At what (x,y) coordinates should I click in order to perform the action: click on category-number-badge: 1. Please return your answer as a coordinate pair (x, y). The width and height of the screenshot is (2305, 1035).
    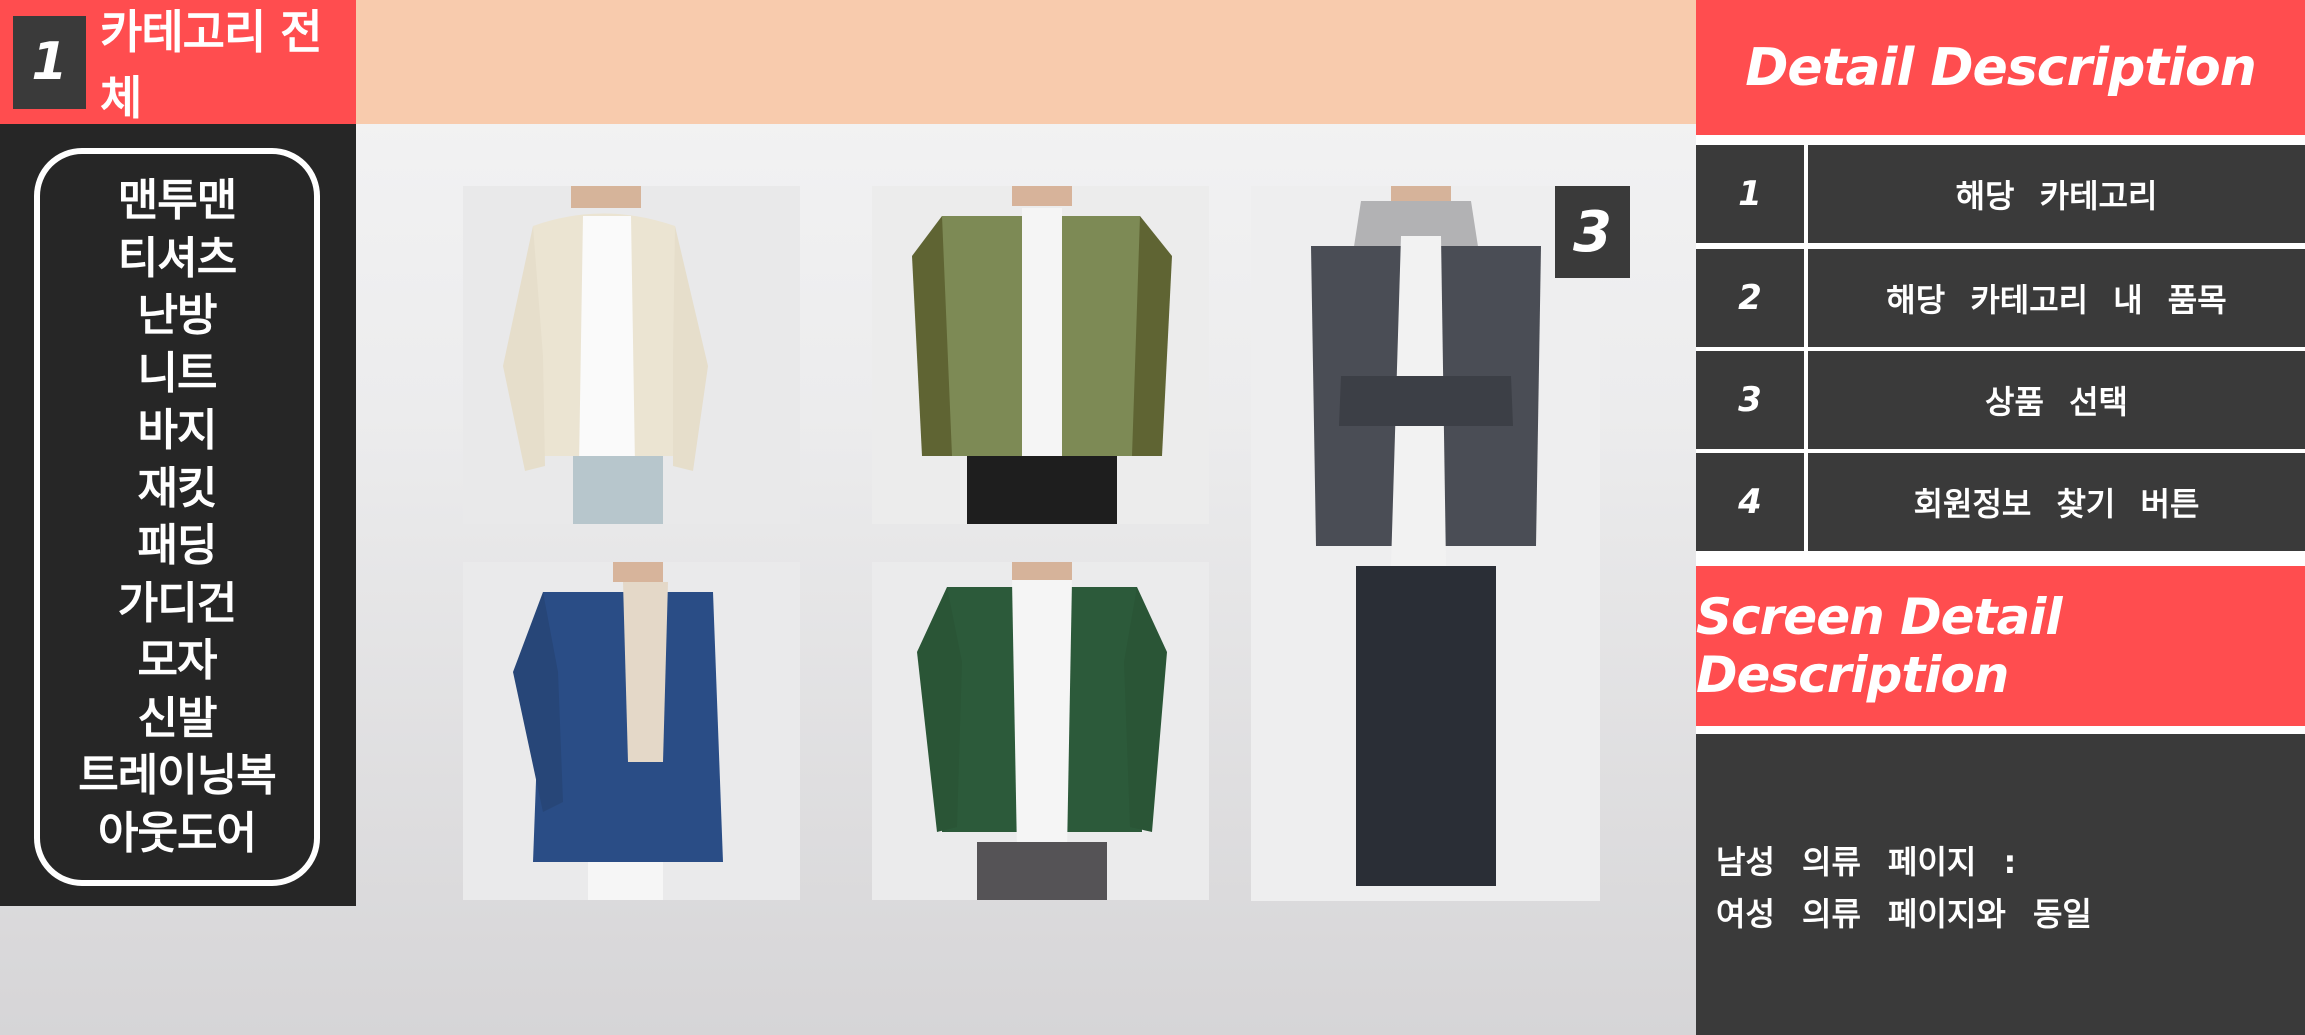
    Looking at the image, I should click on (50, 62).